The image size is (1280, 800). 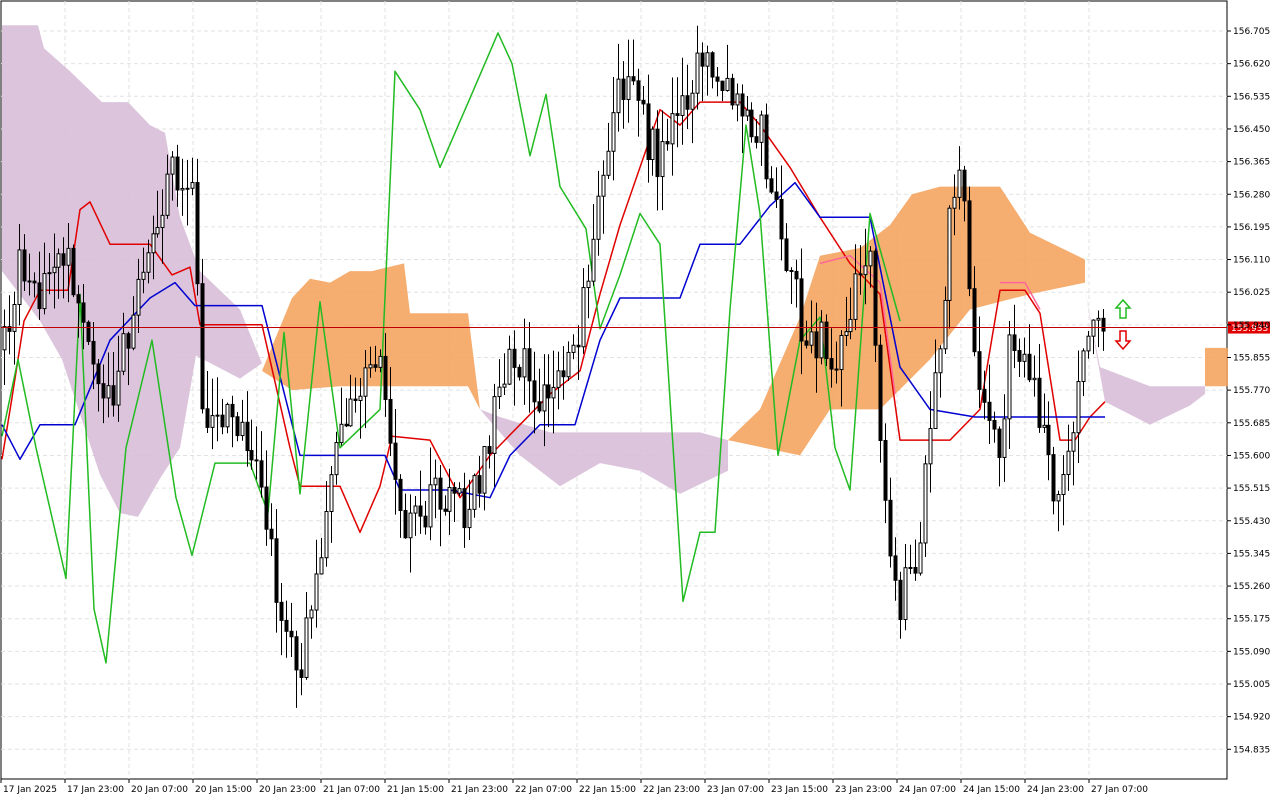 What do you see at coordinates (479, 790) in the screenshot?
I see `x-tick-label: 21 Jan 23:00` at bounding box center [479, 790].